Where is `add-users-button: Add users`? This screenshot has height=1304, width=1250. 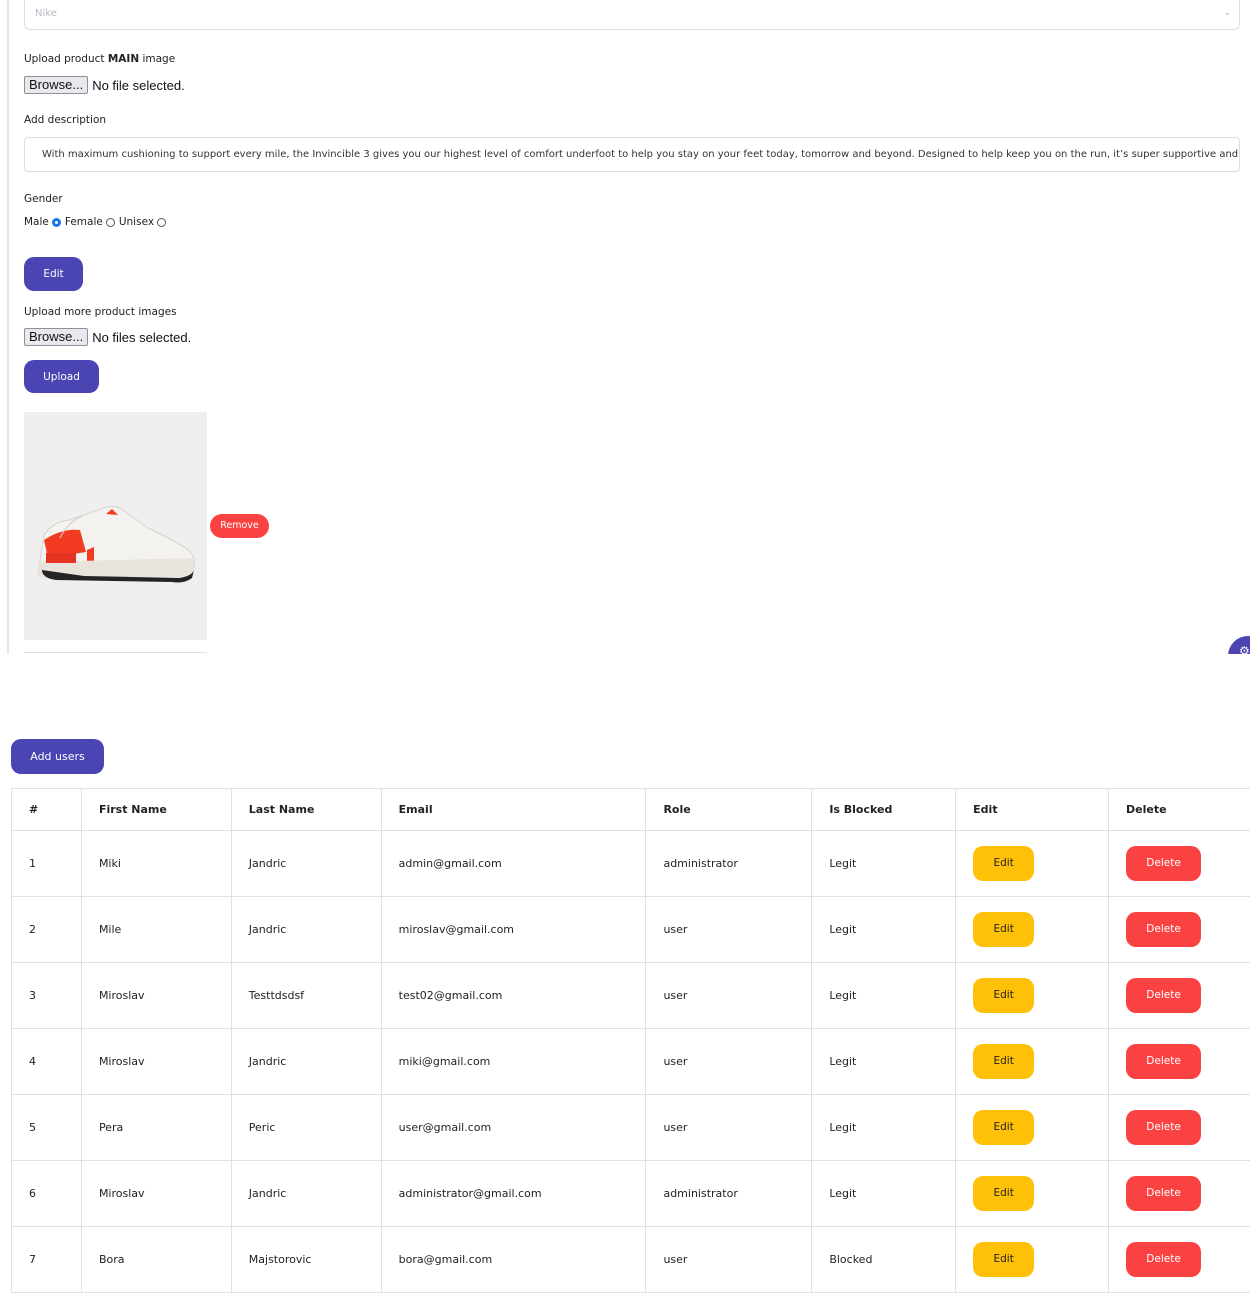
add-users-button: Add users is located at coordinates (57, 756).